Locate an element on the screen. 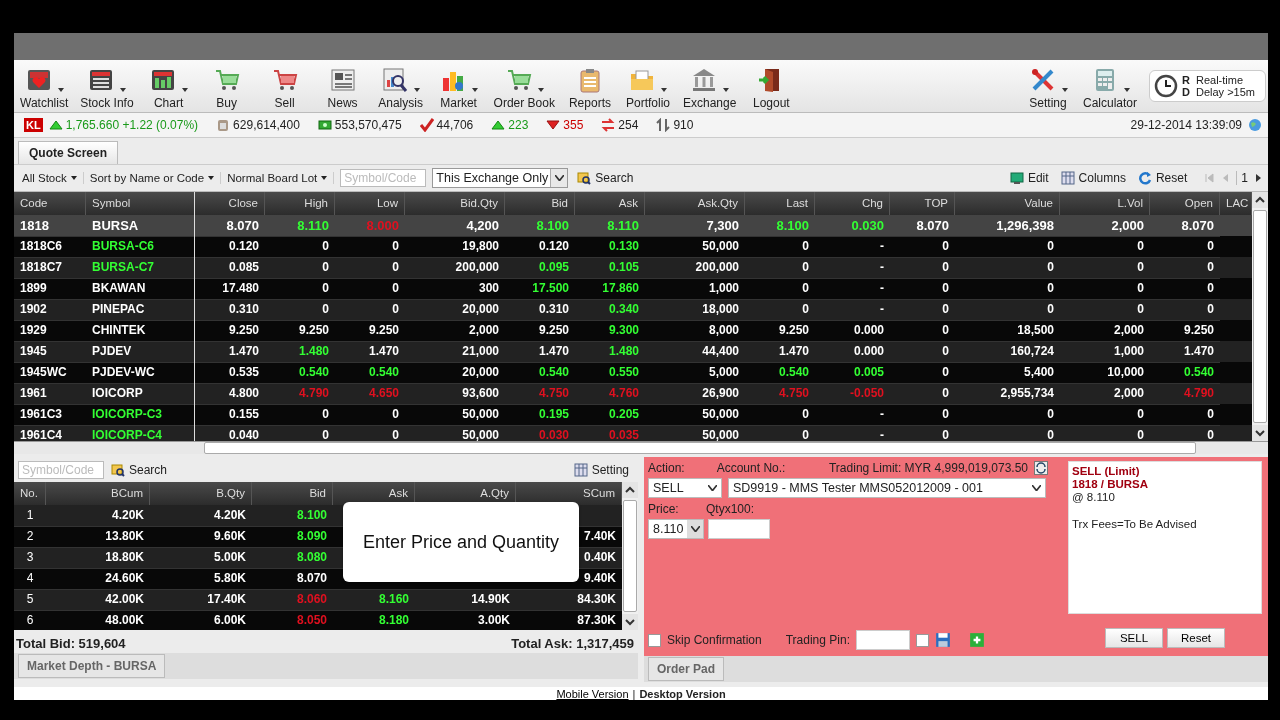 Image resolution: width=1280 pixels, height=720 pixels. market-stat: 629,614,400 is located at coordinates (266, 125).